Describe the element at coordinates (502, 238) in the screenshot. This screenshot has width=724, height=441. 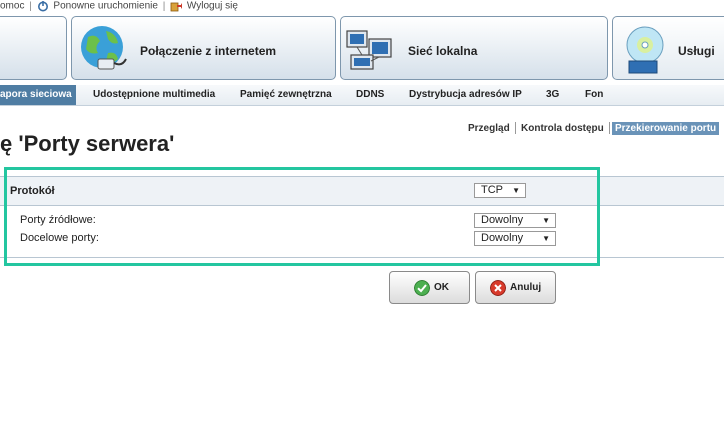
I see `dest-ports-select-value: Dowolny` at that location.